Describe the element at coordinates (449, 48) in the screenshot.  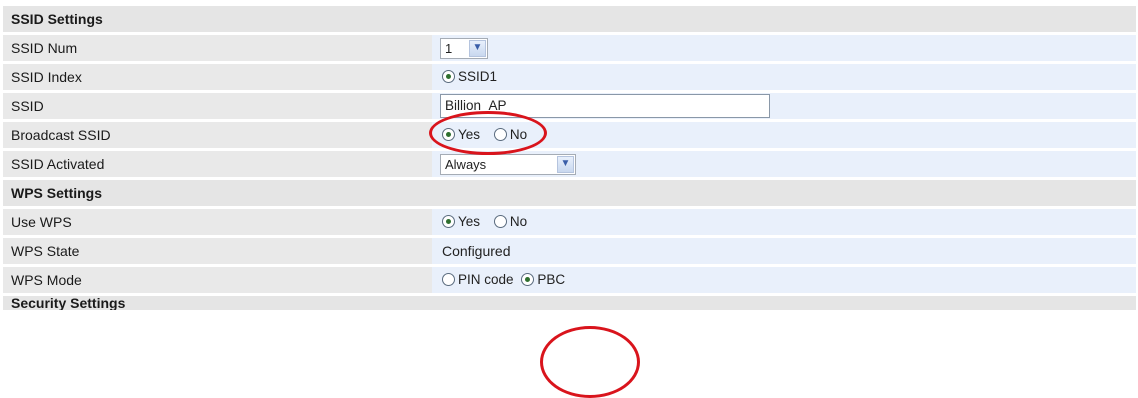
I see `select-value: 1` at that location.